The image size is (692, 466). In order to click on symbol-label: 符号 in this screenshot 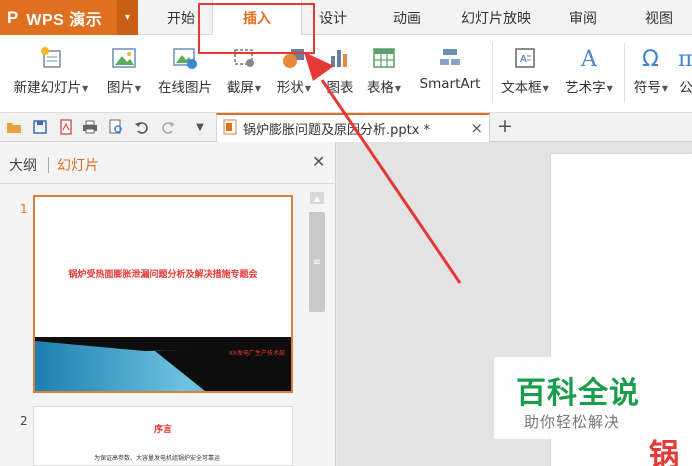, I will do `click(647, 88)`.